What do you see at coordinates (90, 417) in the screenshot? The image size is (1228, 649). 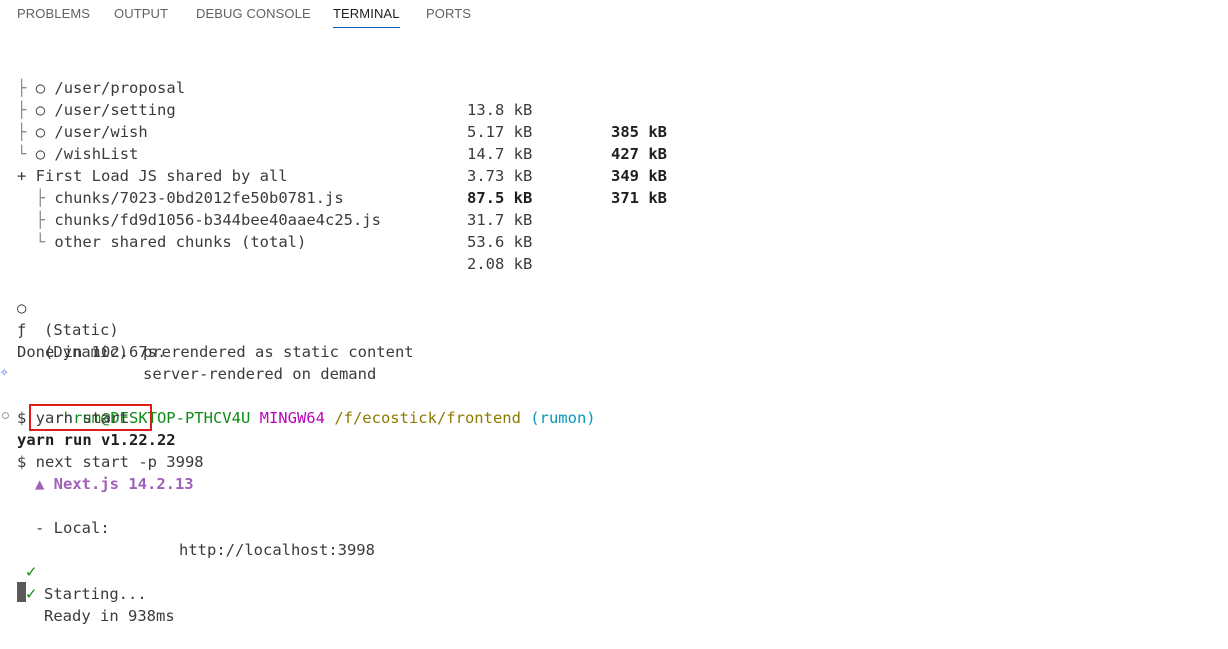 I see `command-highlight-box` at bounding box center [90, 417].